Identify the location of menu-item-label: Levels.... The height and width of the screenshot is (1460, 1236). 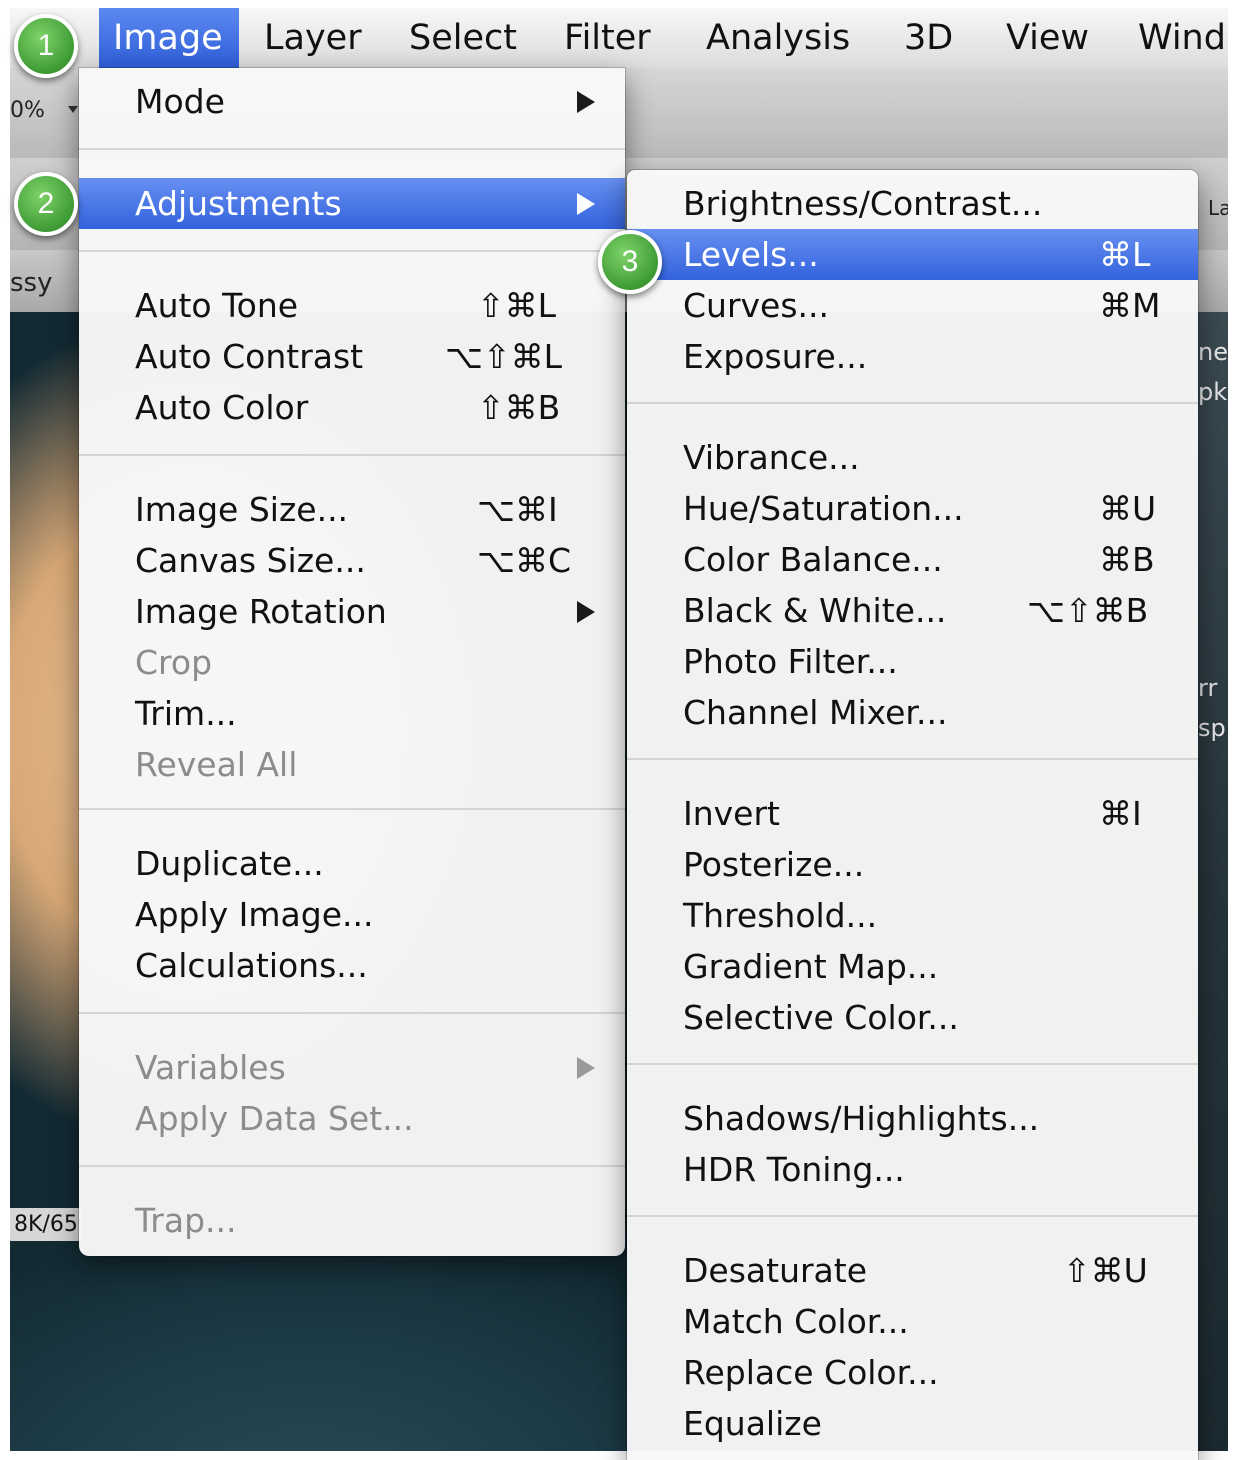
(751, 254).